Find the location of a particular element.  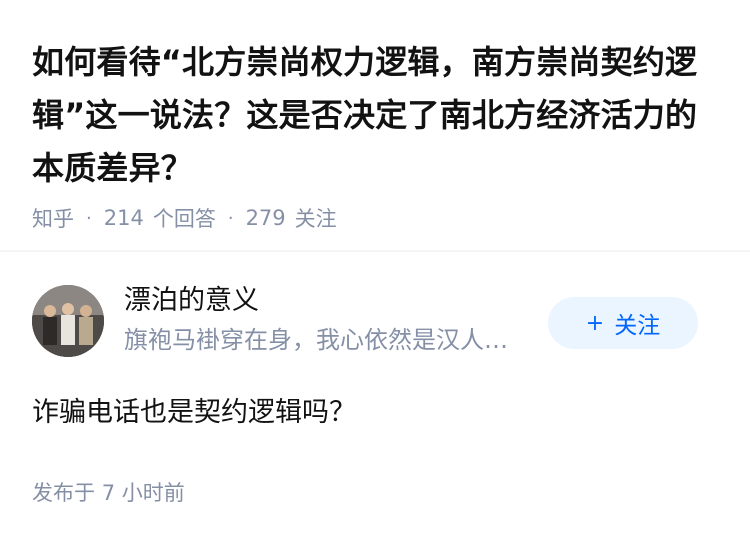

question-meta: 知乎 · 214 个回答 · 279 关注 is located at coordinates (374, 218).